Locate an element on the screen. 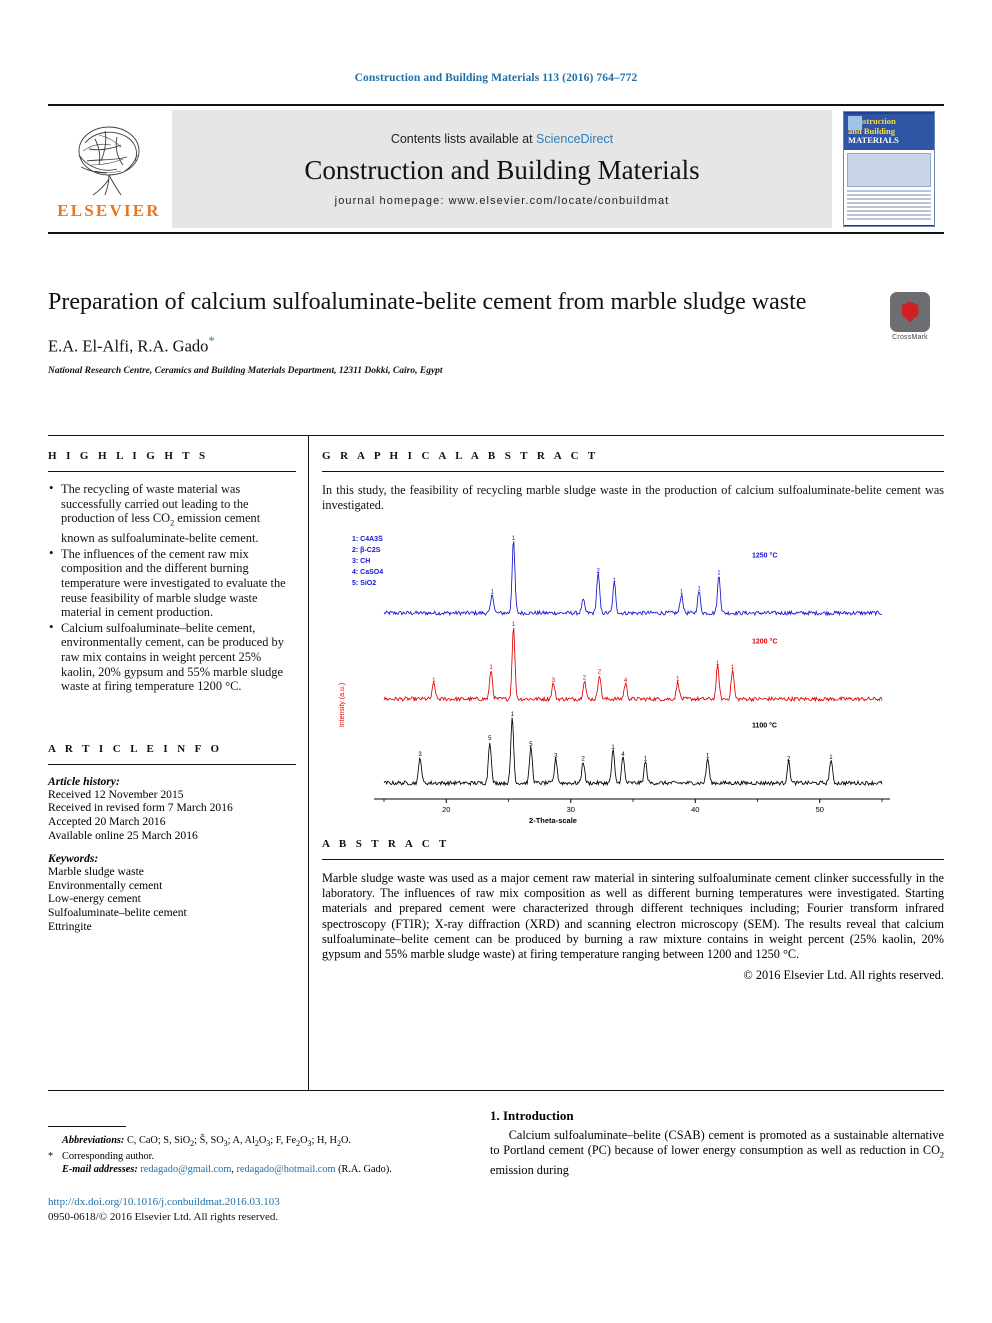  svg-text: 2-Theta-scale is located at coordinates (553, 820).